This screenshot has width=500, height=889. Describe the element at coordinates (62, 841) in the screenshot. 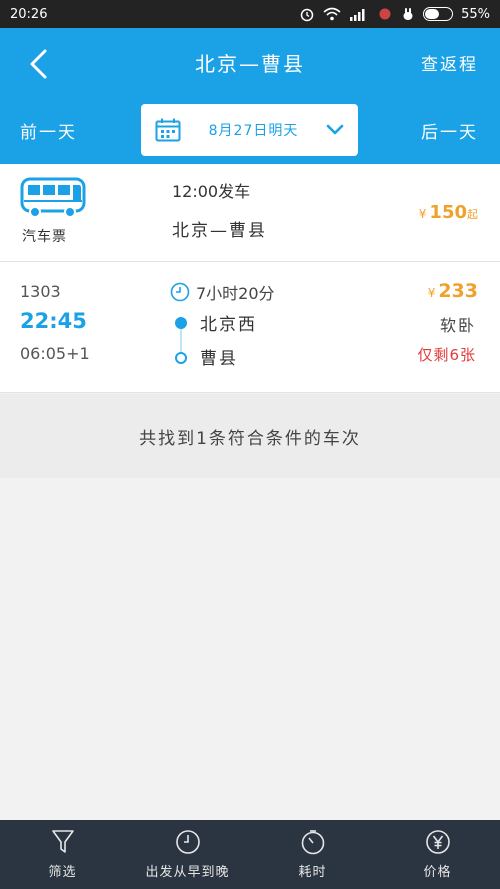

I see `filter-icon` at that location.